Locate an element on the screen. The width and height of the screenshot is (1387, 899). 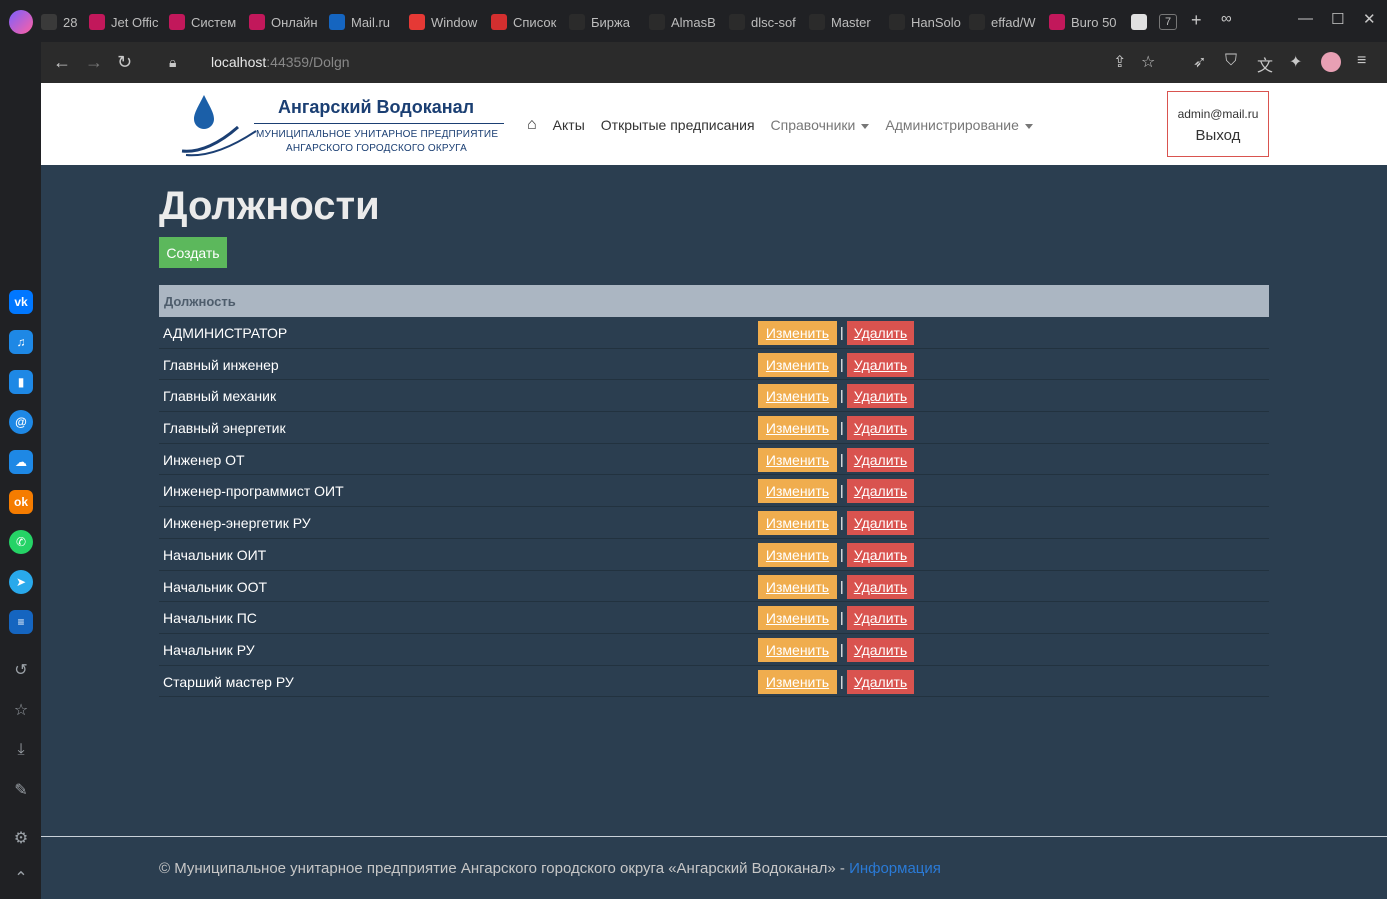
nav-references-dropdown: Справочники is located at coordinates (820, 125).